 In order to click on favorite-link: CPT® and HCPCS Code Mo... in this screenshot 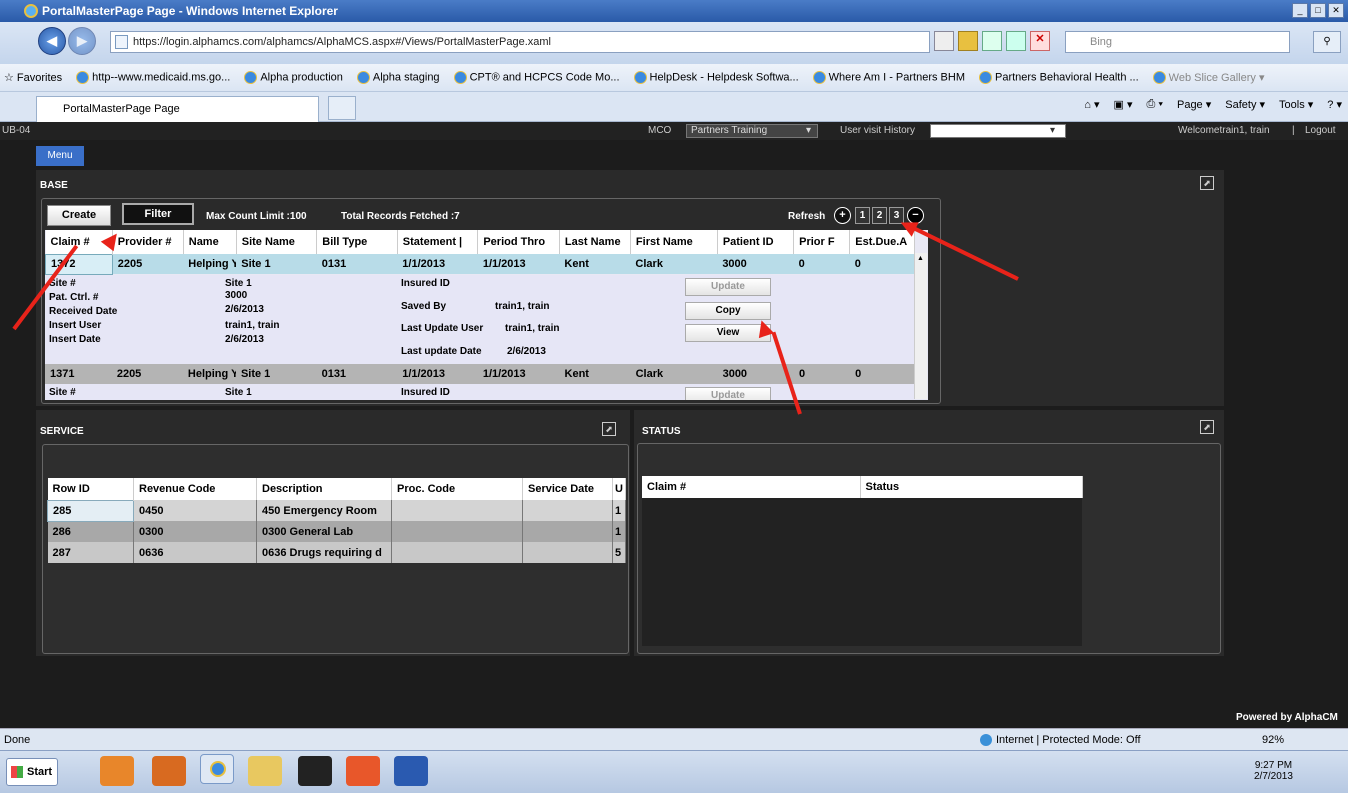, I will do `click(536, 77)`.